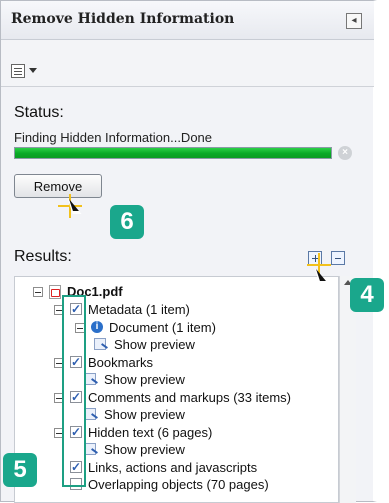 The height and width of the screenshot is (503, 389). I want to click on results-label: Results:, so click(43, 256).